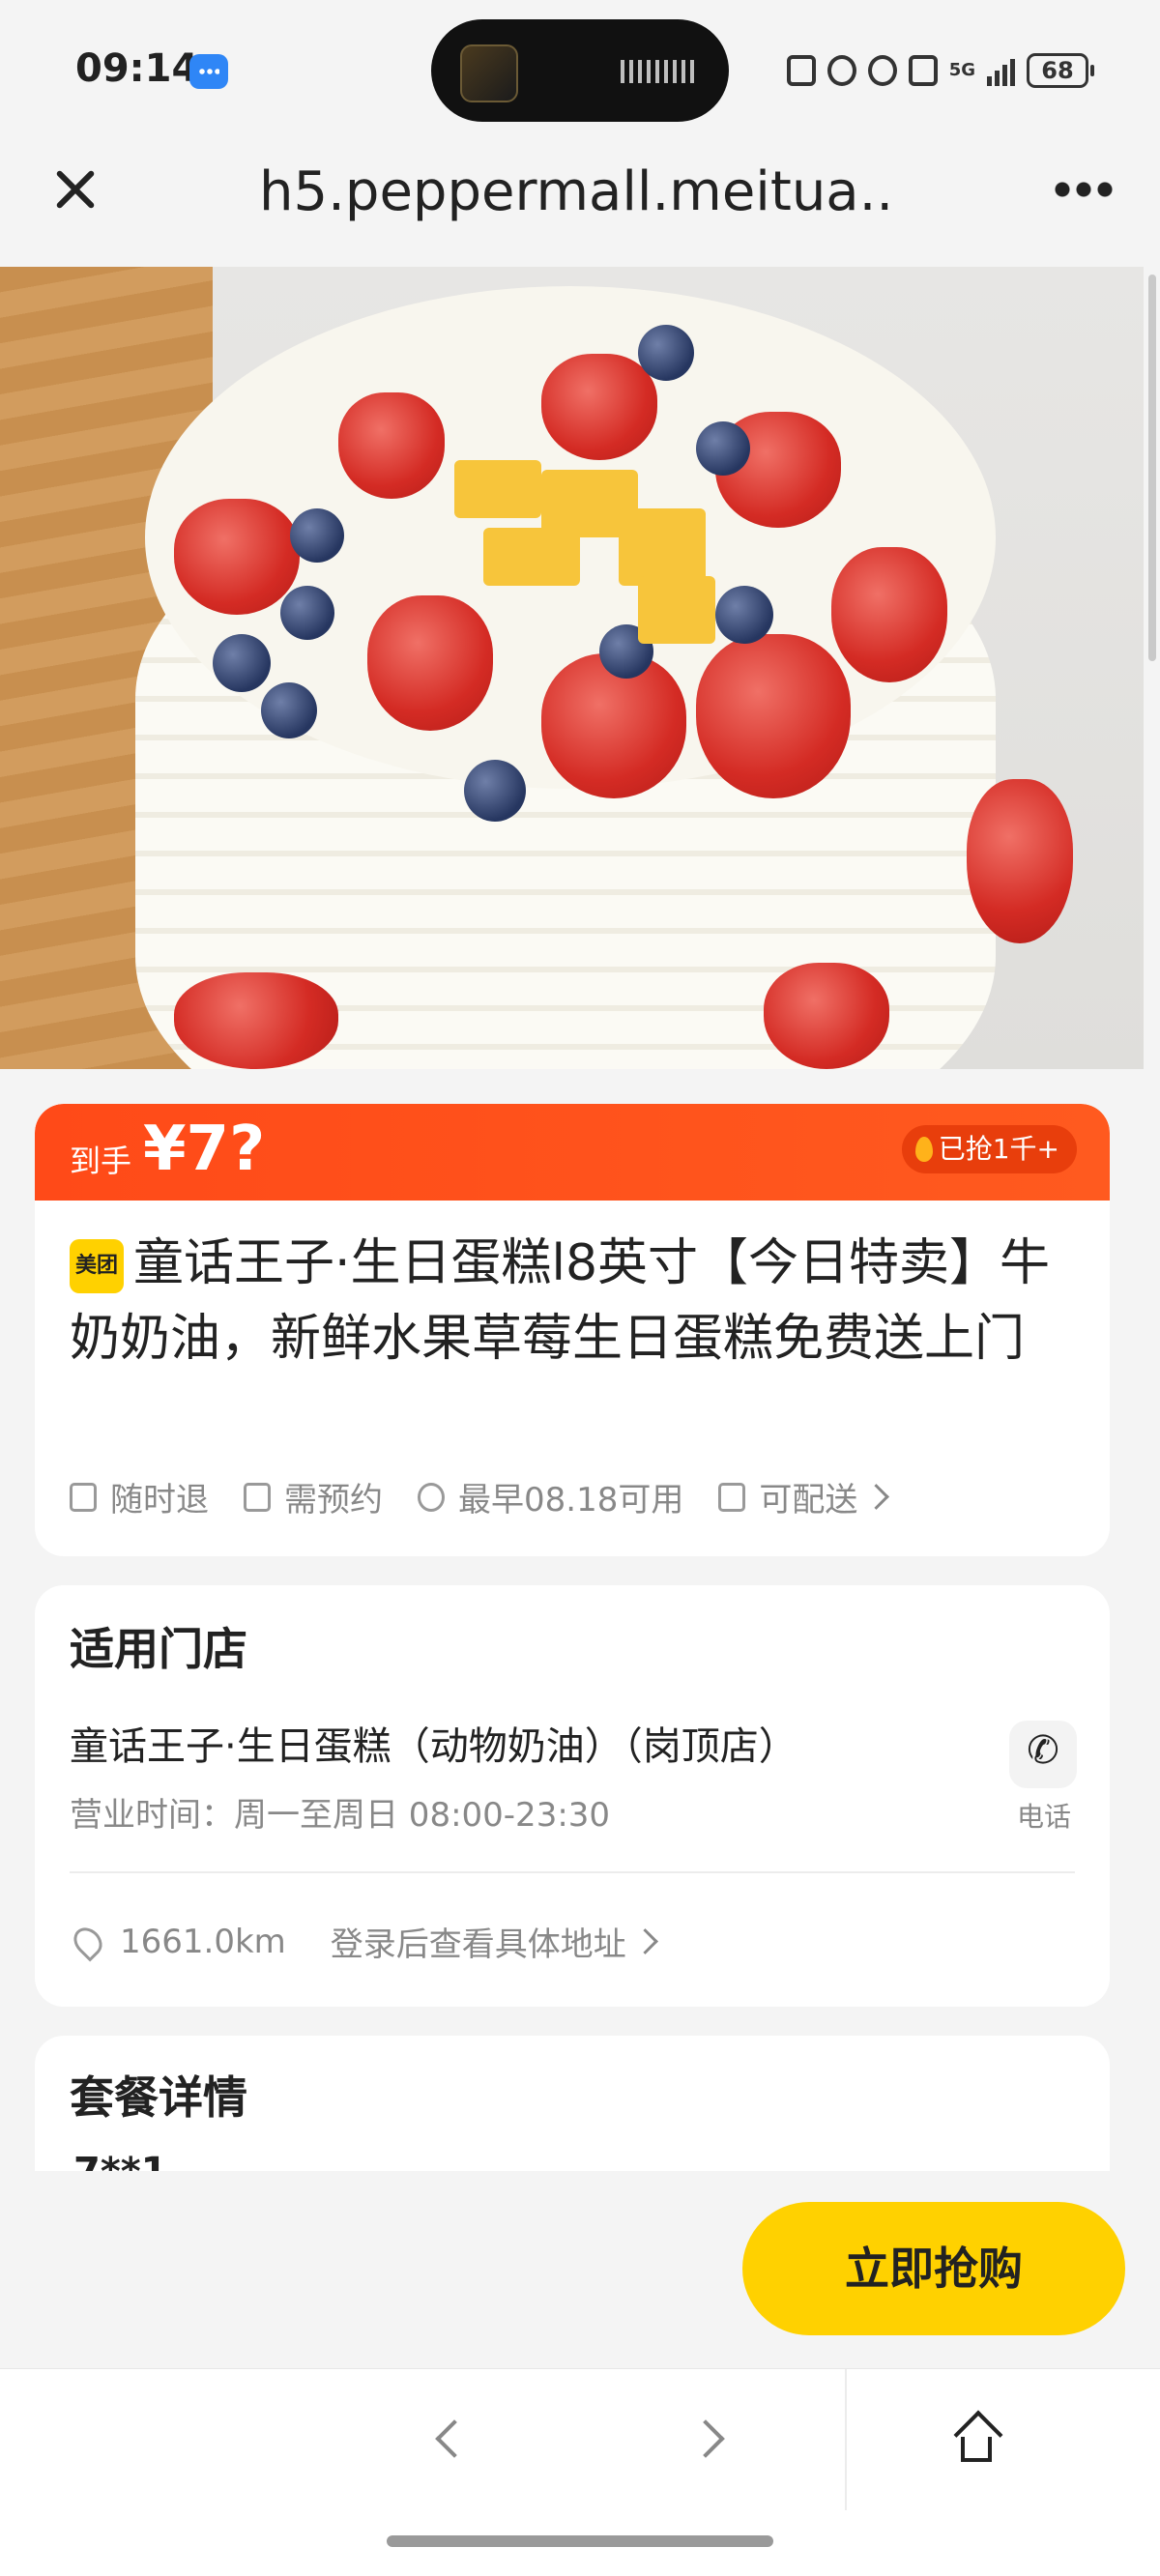 This screenshot has width=1160, height=2576. Describe the element at coordinates (75, 189) in the screenshot. I see `close-icon` at that location.